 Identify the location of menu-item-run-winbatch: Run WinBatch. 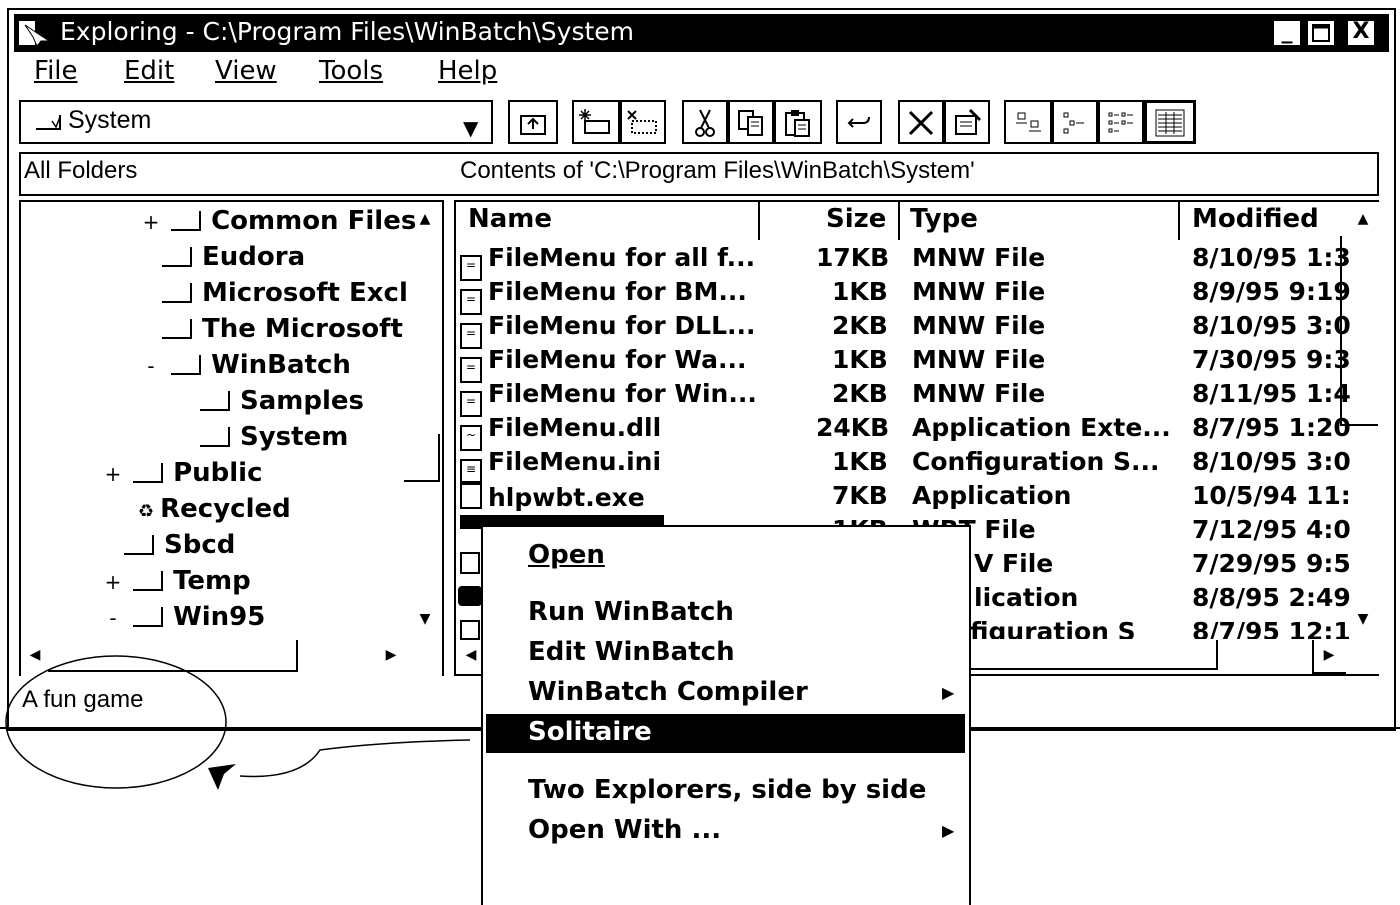
(631, 612).